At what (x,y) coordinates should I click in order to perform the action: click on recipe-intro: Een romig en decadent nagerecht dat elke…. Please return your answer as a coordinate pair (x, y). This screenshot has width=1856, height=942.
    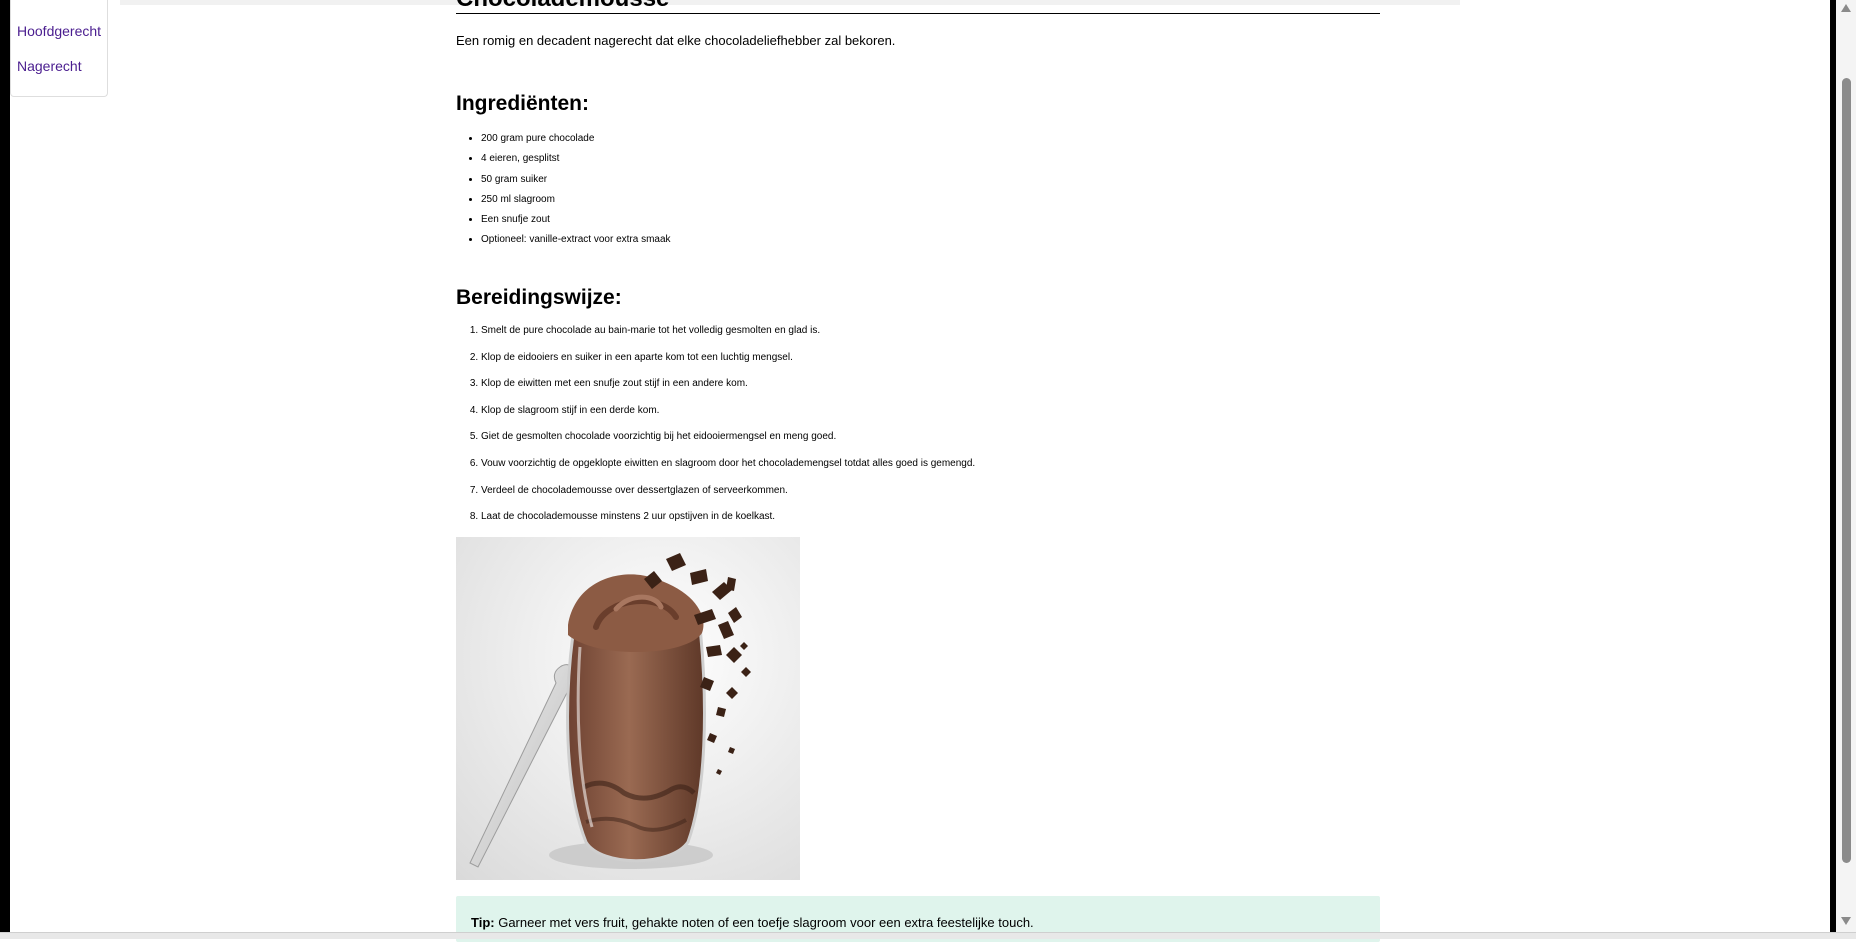
    Looking at the image, I should click on (676, 40).